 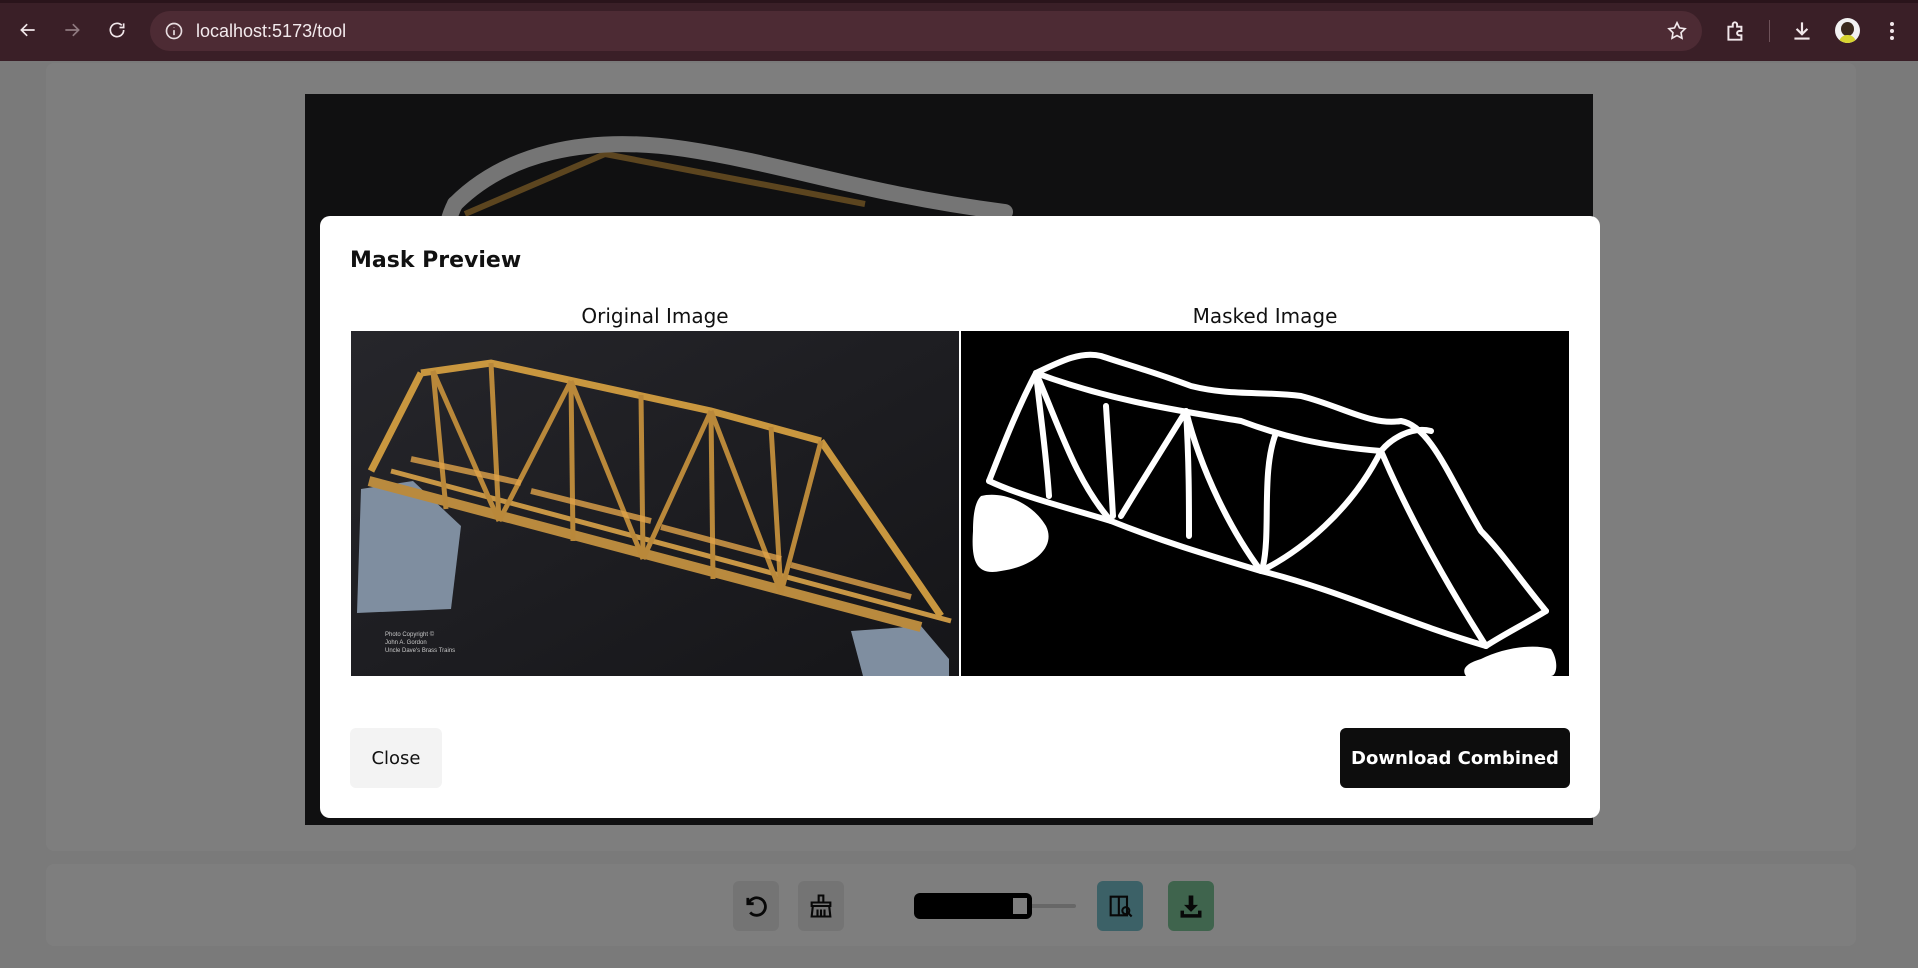 What do you see at coordinates (1265, 503) in the screenshot?
I see `masked-image-preview` at bounding box center [1265, 503].